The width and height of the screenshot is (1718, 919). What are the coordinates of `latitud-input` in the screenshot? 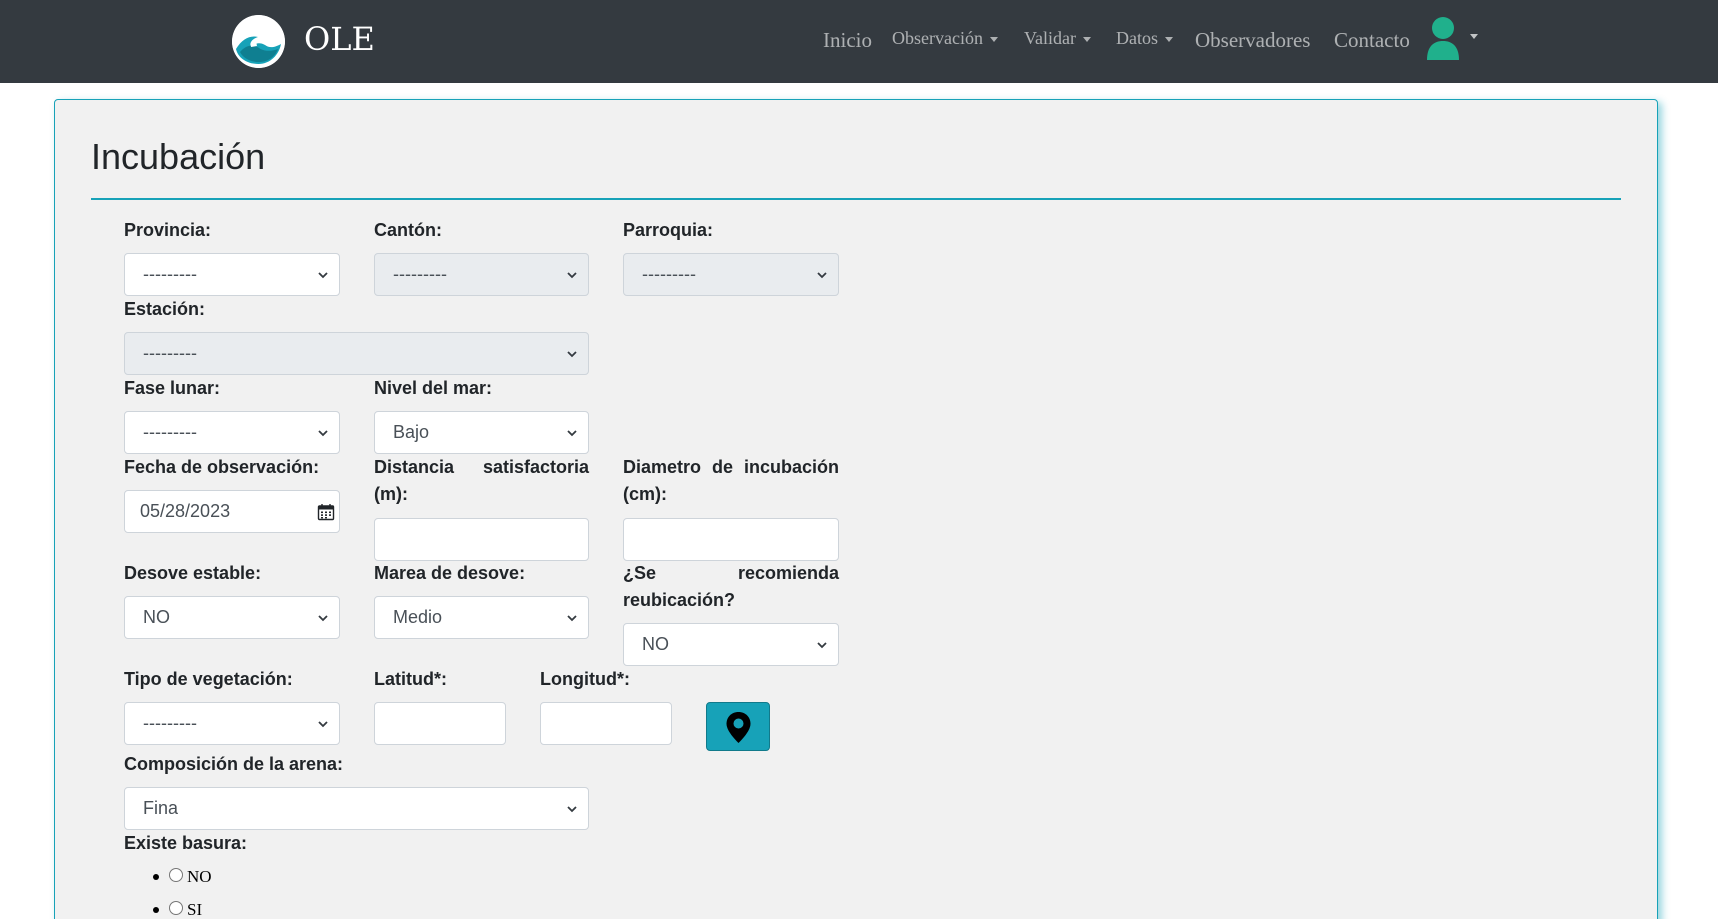 It's located at (440, 723).